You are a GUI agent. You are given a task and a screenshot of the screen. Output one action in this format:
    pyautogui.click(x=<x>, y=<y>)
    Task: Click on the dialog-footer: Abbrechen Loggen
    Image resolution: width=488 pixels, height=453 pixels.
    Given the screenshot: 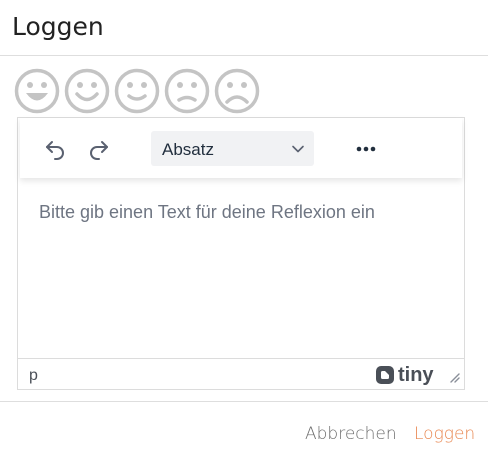 What is the action you would take?
    pyautogui.click(x=244, y=427)
    